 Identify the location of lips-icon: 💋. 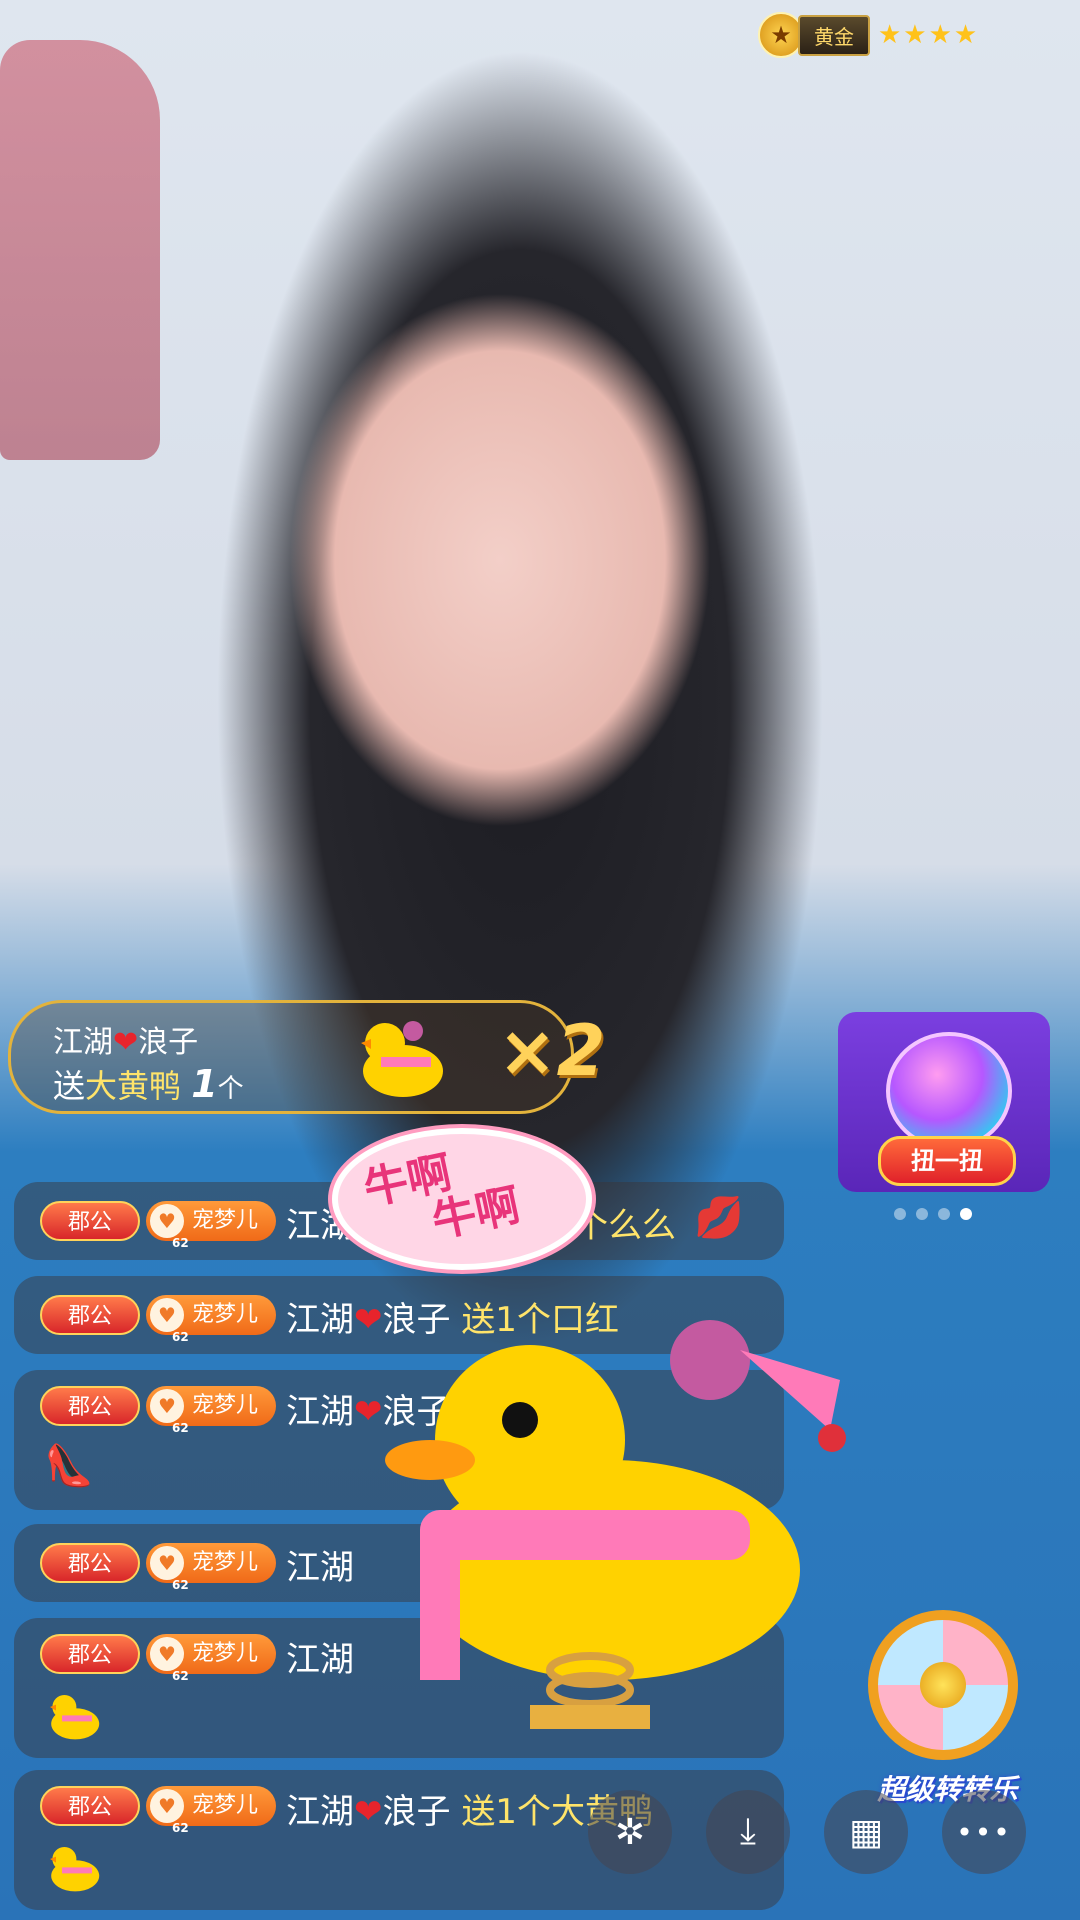
(719, 1218).